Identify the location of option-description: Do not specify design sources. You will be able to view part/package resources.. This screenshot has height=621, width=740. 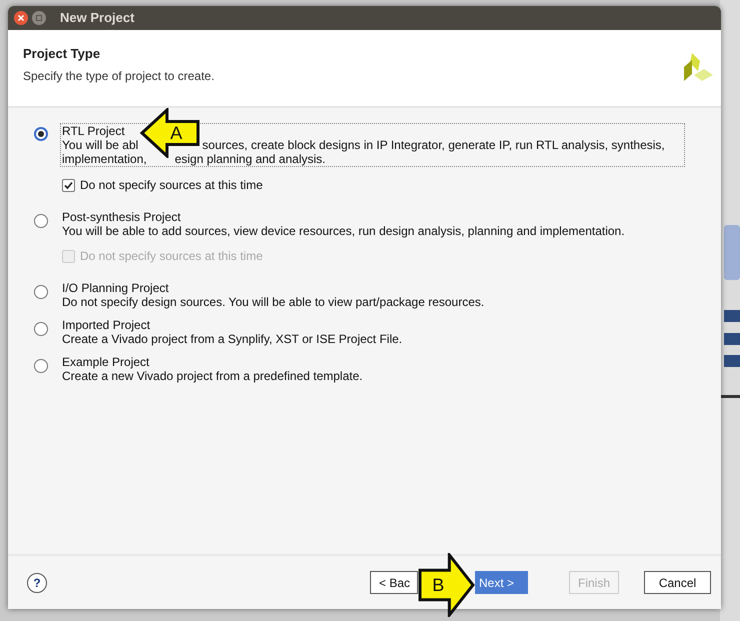
(273, 302).